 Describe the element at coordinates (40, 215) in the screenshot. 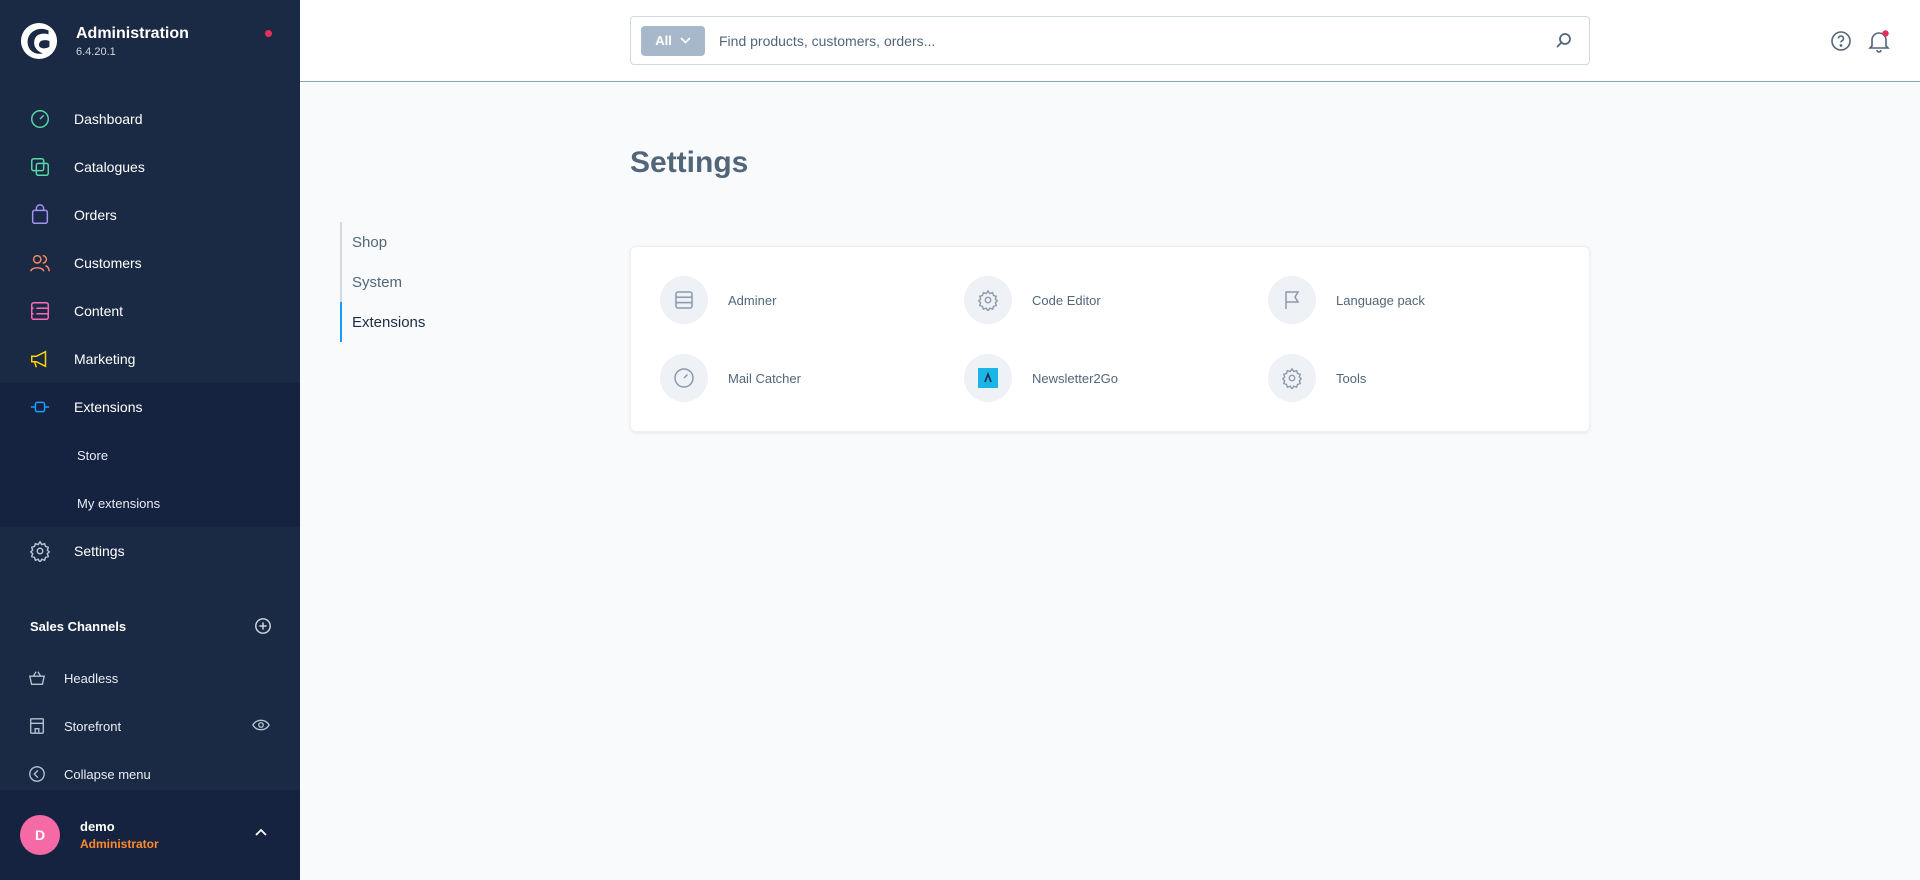

I see `orders-icon` at that location.